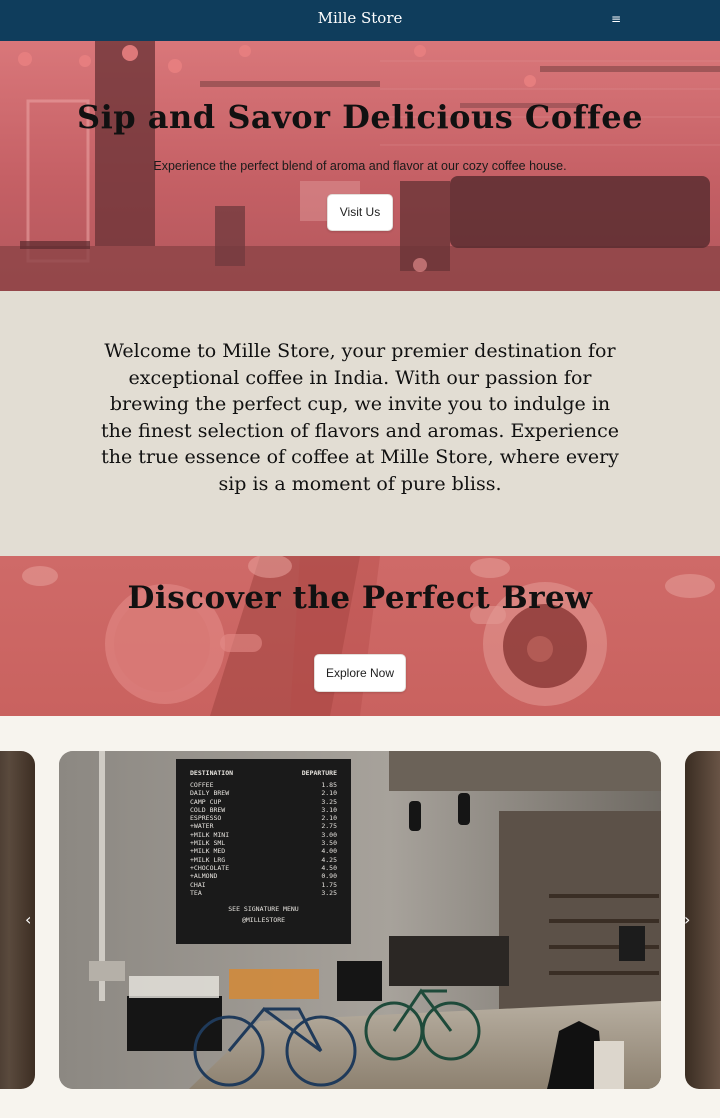 This screenshot has width=720, height=1118. What do you see at coordinates (687, 919) in the screenshot?
I see `chevron-right-icon: ›` at bounding box center [687, 919].